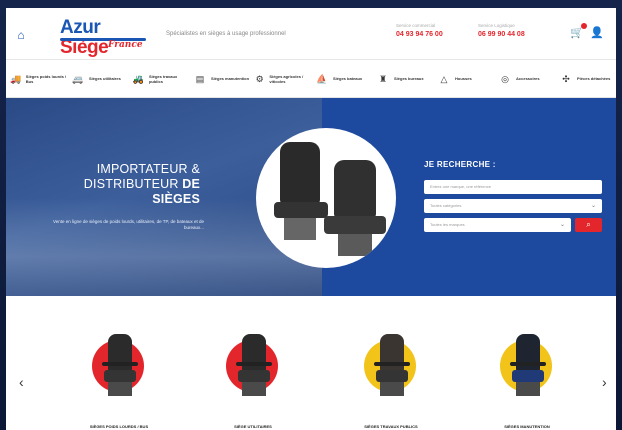 The width and height of the screenshot is (622, 430). I want to click on category-label: Housses, so click(463, 78).